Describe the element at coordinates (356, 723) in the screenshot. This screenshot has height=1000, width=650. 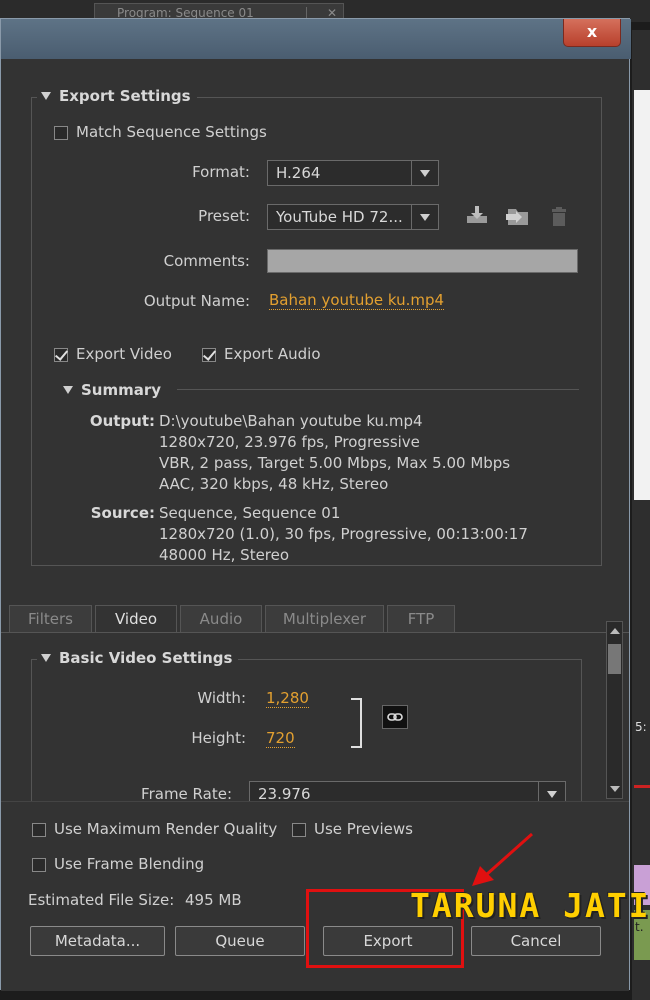
I see `link-bracket` at that location.